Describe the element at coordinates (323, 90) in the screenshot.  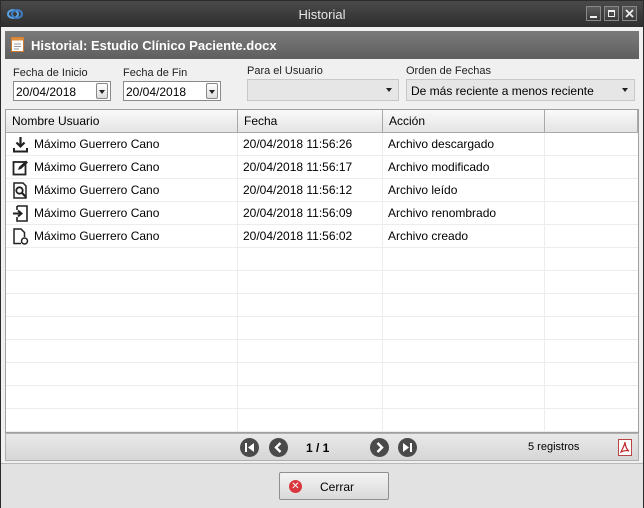
I see `user-filter-select` at that location.